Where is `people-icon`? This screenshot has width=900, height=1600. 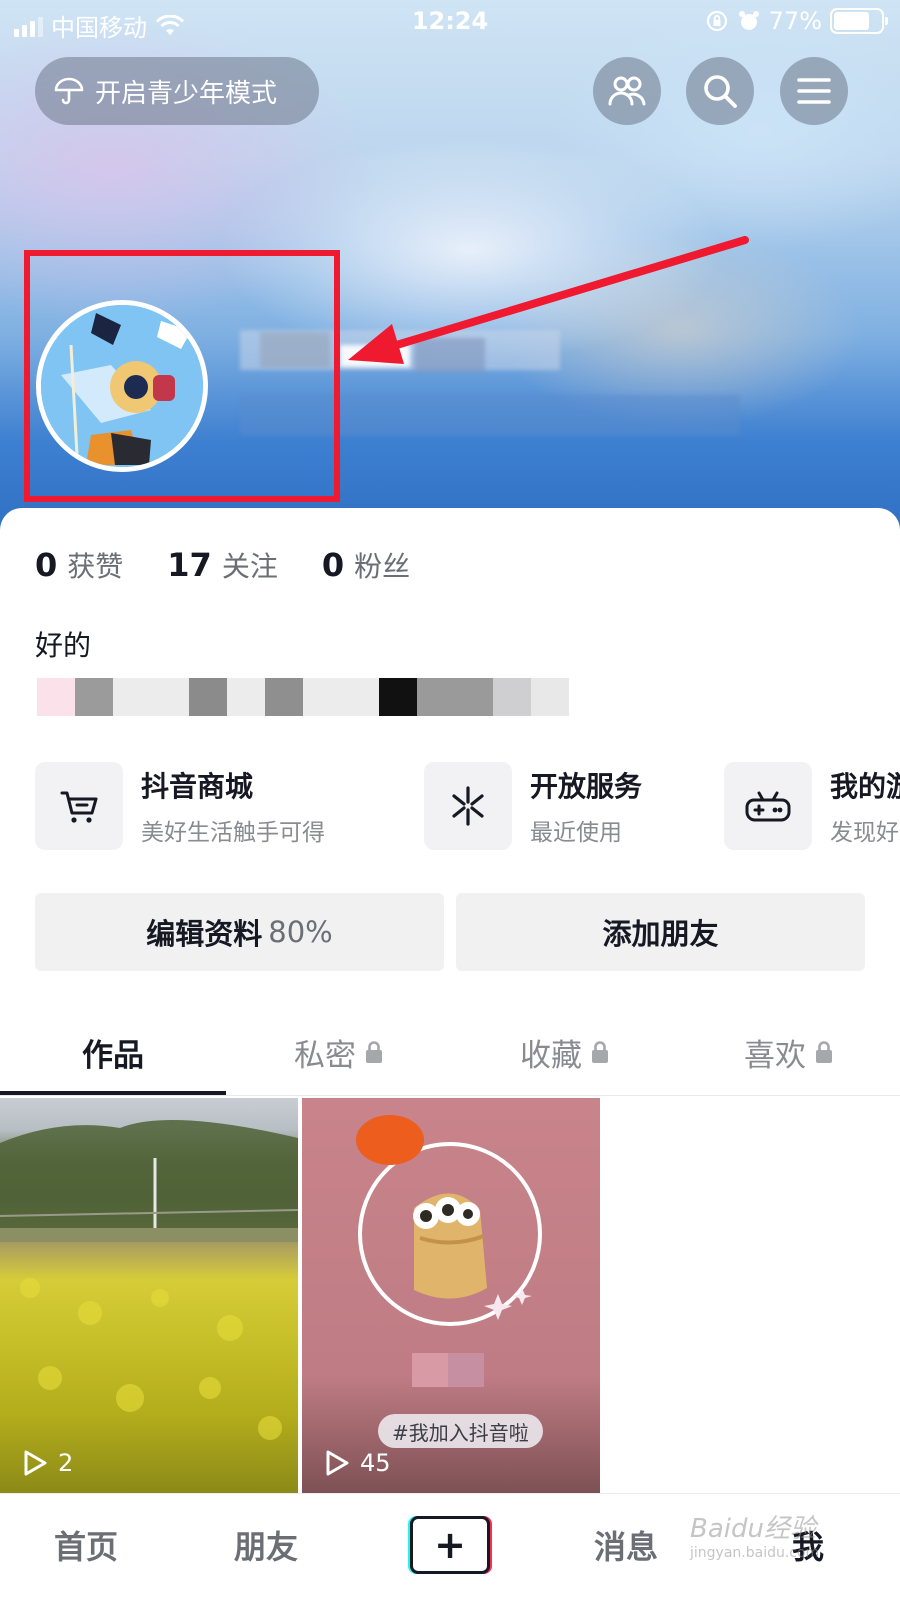 people-icon is located at coordinates (627, 91).